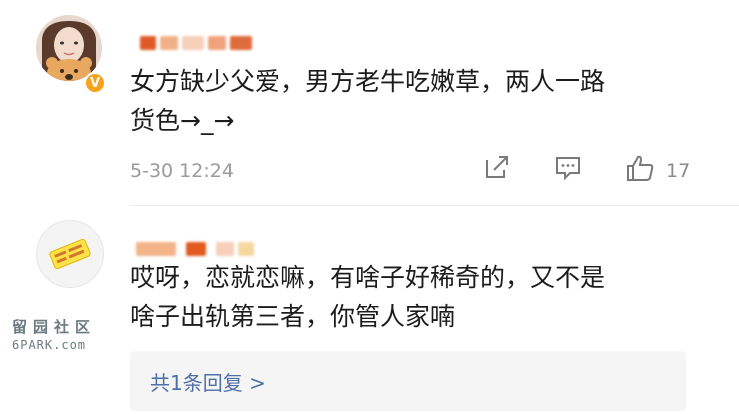  Describe the element at coordinates (293, 316) in the screenshot. I see `comment-text-line: 啥子出轨第三者，你管人家喃` at that location.